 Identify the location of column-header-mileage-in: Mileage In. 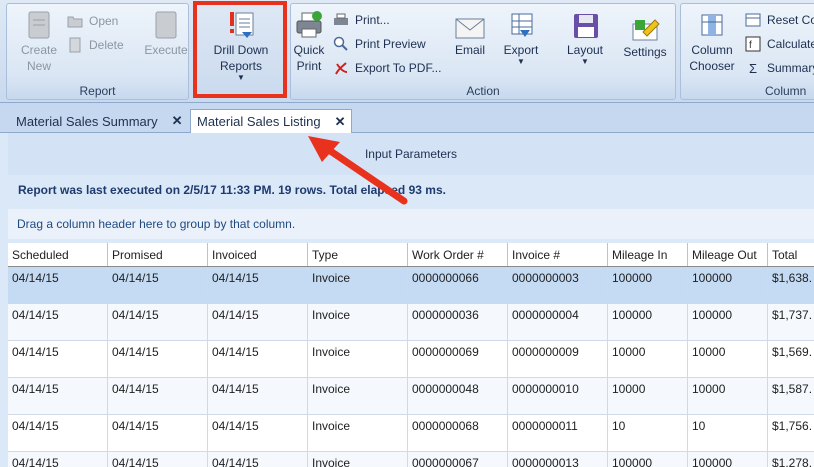
(648, 254).